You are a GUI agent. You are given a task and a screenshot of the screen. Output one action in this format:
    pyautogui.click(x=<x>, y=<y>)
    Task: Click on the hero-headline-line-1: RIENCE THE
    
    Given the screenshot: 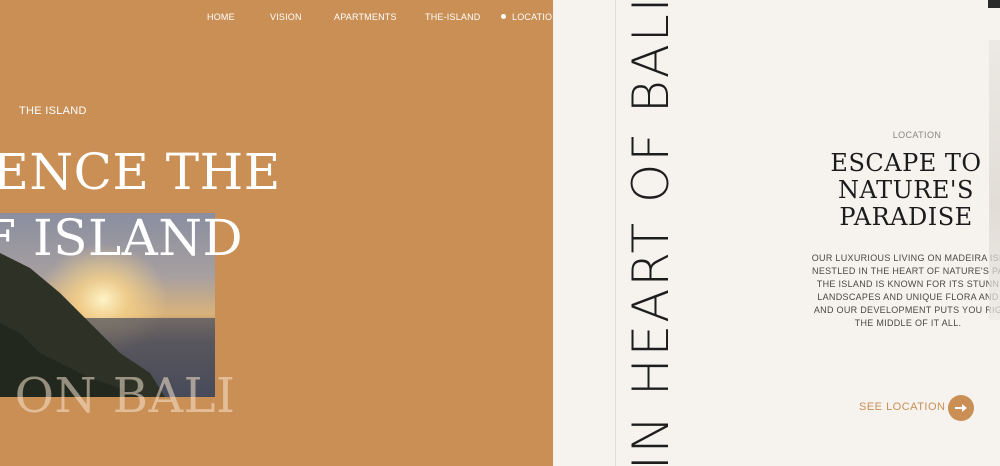 What is the action you would take?
    pyautogui.click(x=140, y=172)
    